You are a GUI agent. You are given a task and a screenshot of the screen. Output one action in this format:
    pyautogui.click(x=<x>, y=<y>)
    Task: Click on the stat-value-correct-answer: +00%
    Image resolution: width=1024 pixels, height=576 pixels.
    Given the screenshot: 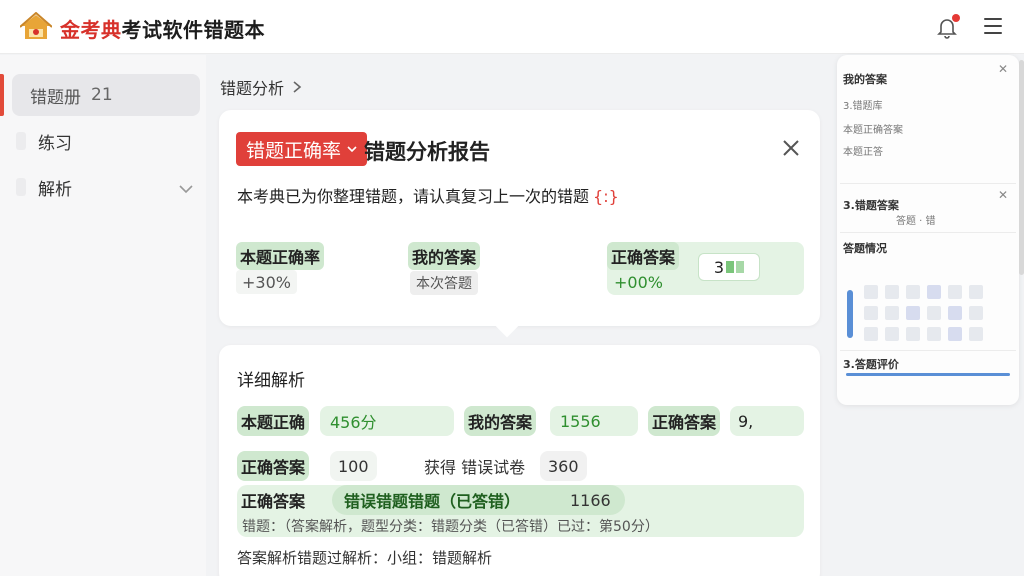 What is the action you would take?
    pyautogui.click(x=638, y=282)
    